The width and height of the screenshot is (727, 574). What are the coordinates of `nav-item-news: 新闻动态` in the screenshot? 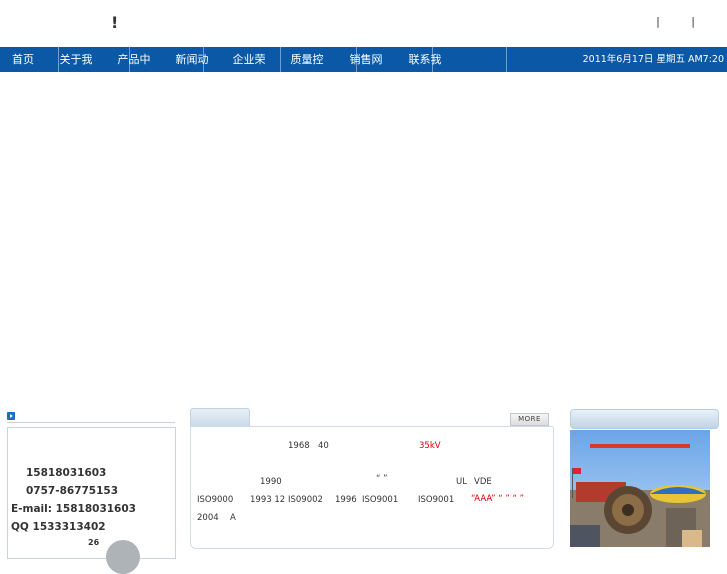 It's located at (192, 69).